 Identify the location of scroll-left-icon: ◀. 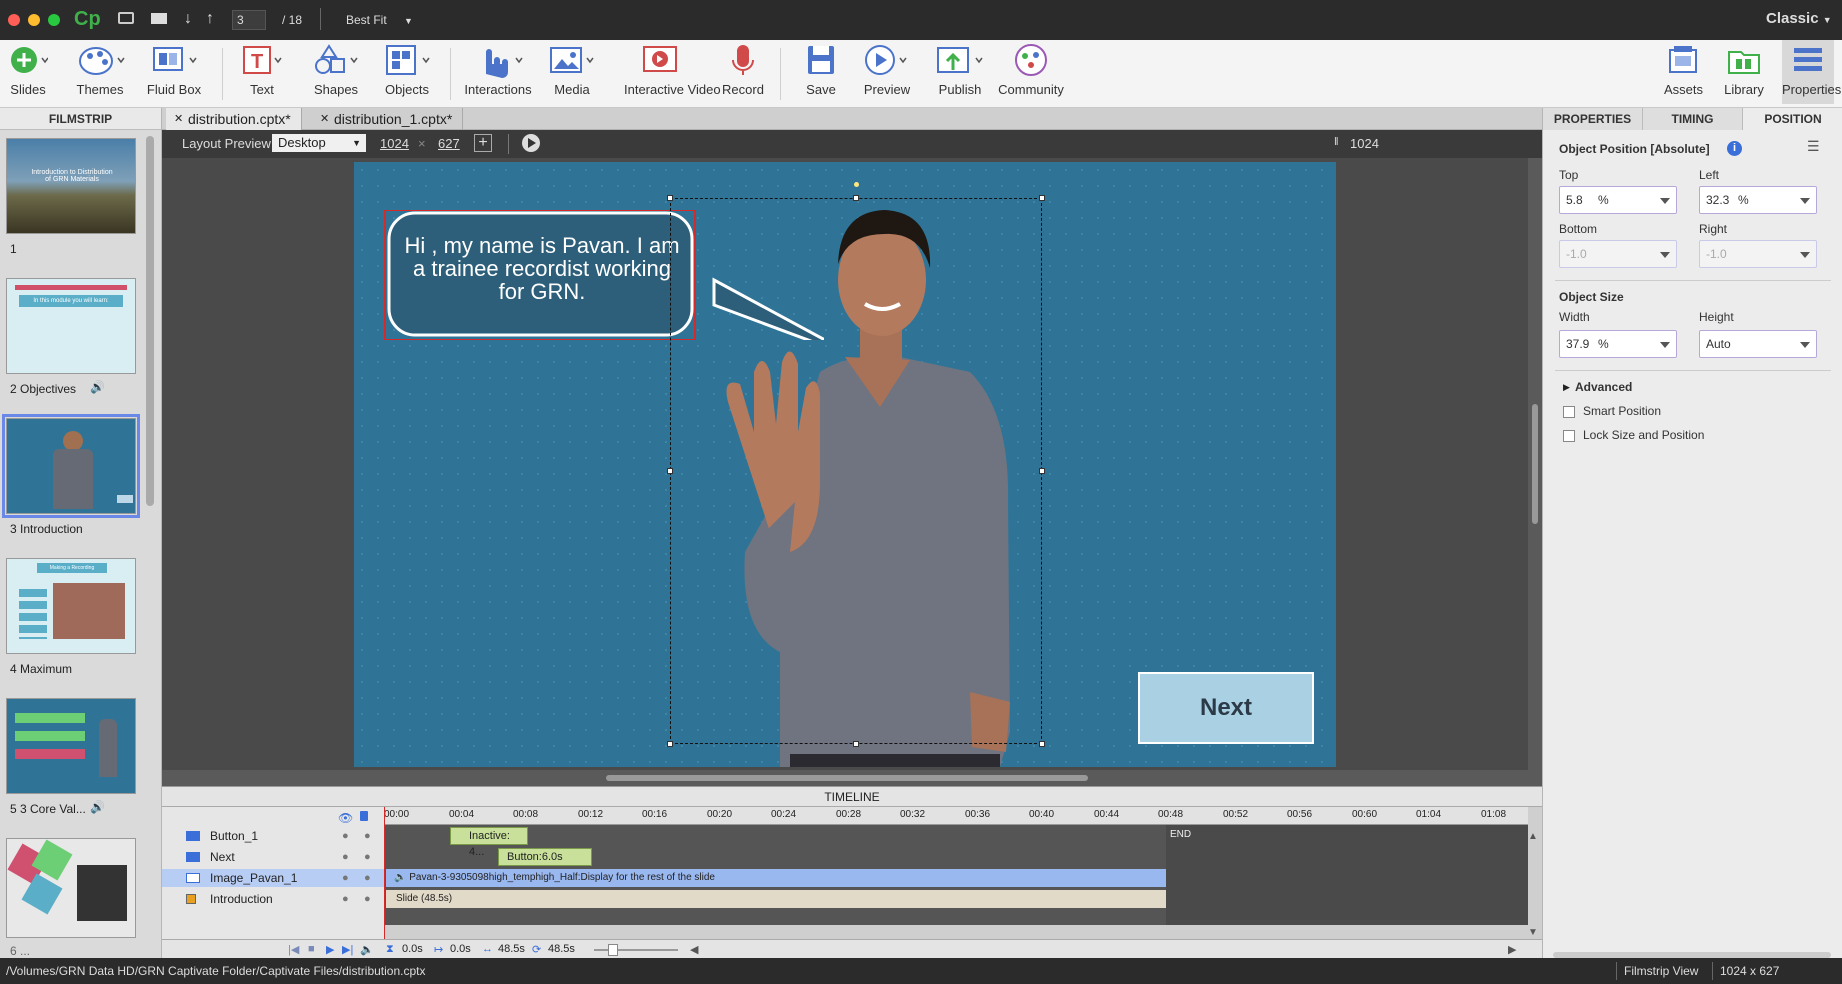
(694, 949).